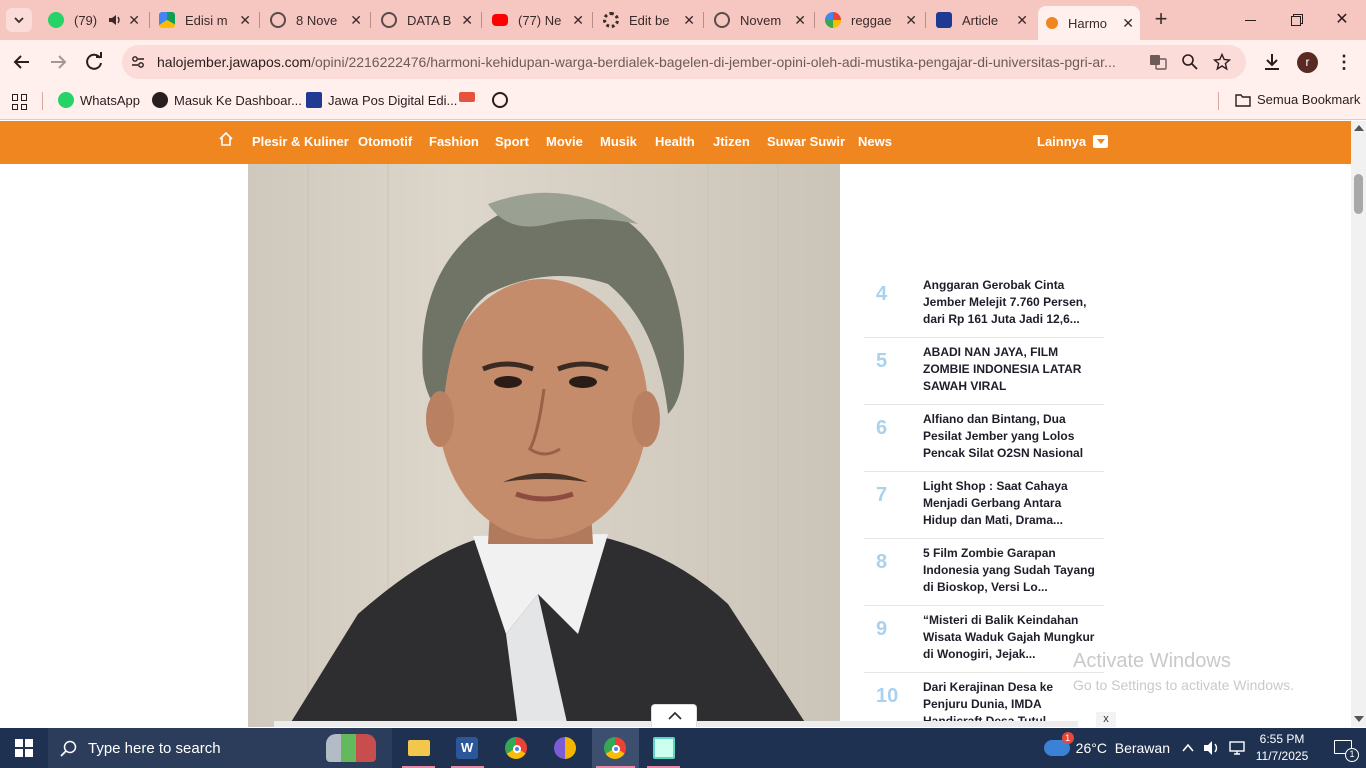 The image size is (1366, 768). Describe the element at coordinates (19, 20) in the screenshot. I see `tab-search-button` at that location.